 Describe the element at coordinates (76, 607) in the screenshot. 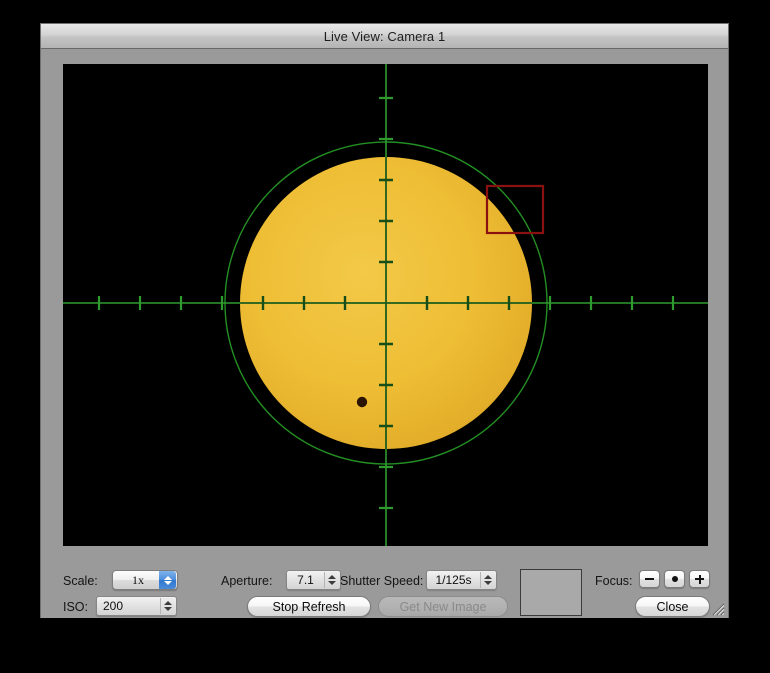

I see `iso-label: ISO:` at that location.